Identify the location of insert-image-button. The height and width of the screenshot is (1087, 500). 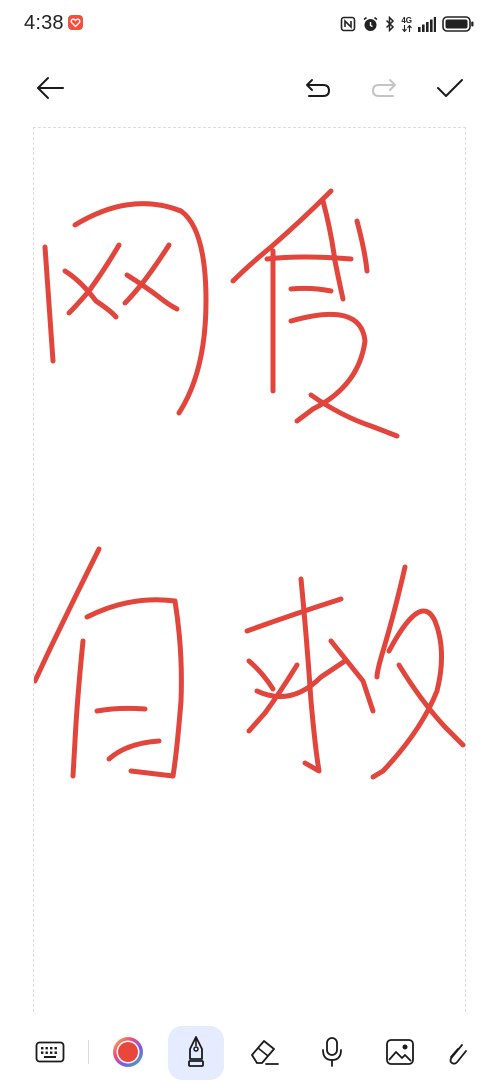
(400, 1052).